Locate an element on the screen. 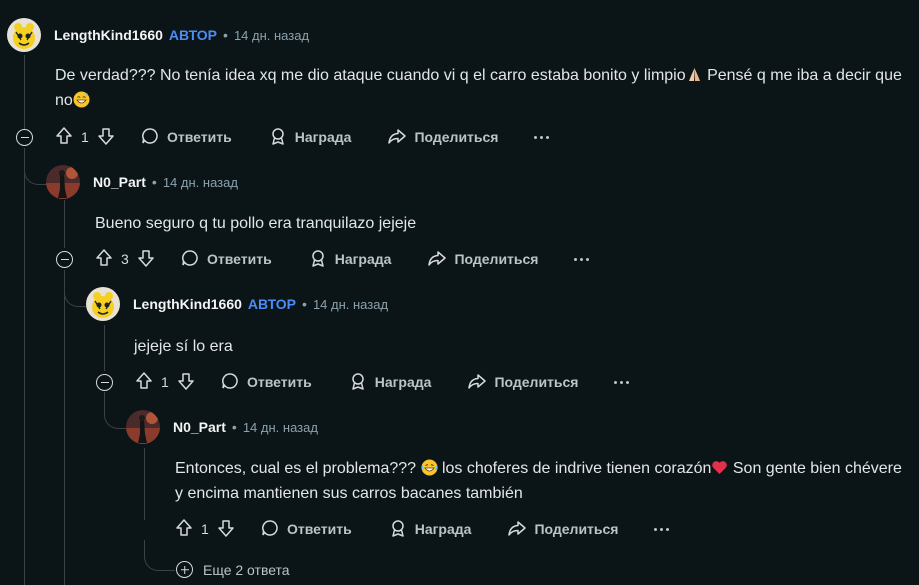 This screenshot has width=919, height=585. more-replies-button: Еще 2 ответа is located at coordinates (233, 569).